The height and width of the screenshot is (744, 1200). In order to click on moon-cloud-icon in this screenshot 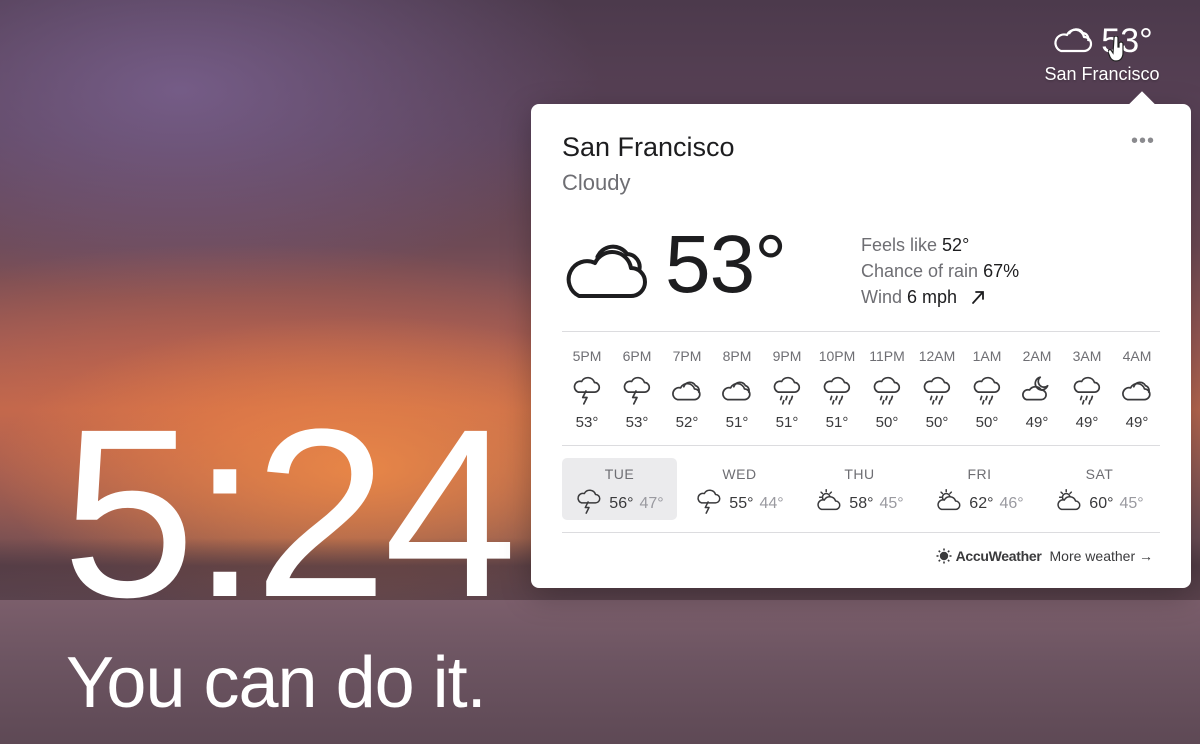, I will do `click(1037, 390)`.